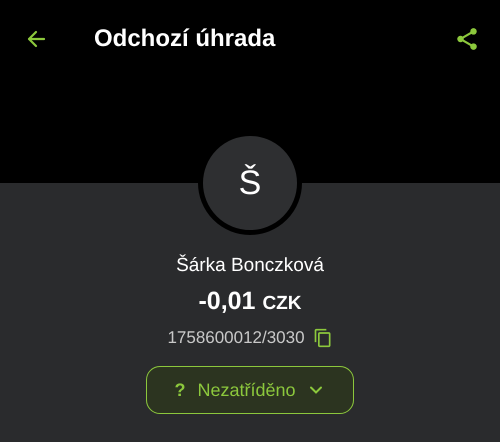 The height and width of the screenshot is (442, 500). I want to click on screen-title: Odchozí úhrada, so click(185, 39).